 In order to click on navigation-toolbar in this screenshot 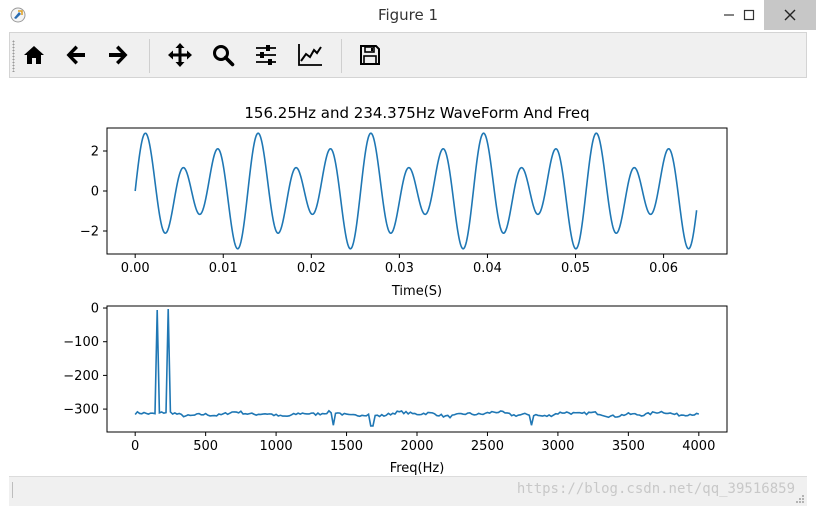, I will do `click(408, 55)`.